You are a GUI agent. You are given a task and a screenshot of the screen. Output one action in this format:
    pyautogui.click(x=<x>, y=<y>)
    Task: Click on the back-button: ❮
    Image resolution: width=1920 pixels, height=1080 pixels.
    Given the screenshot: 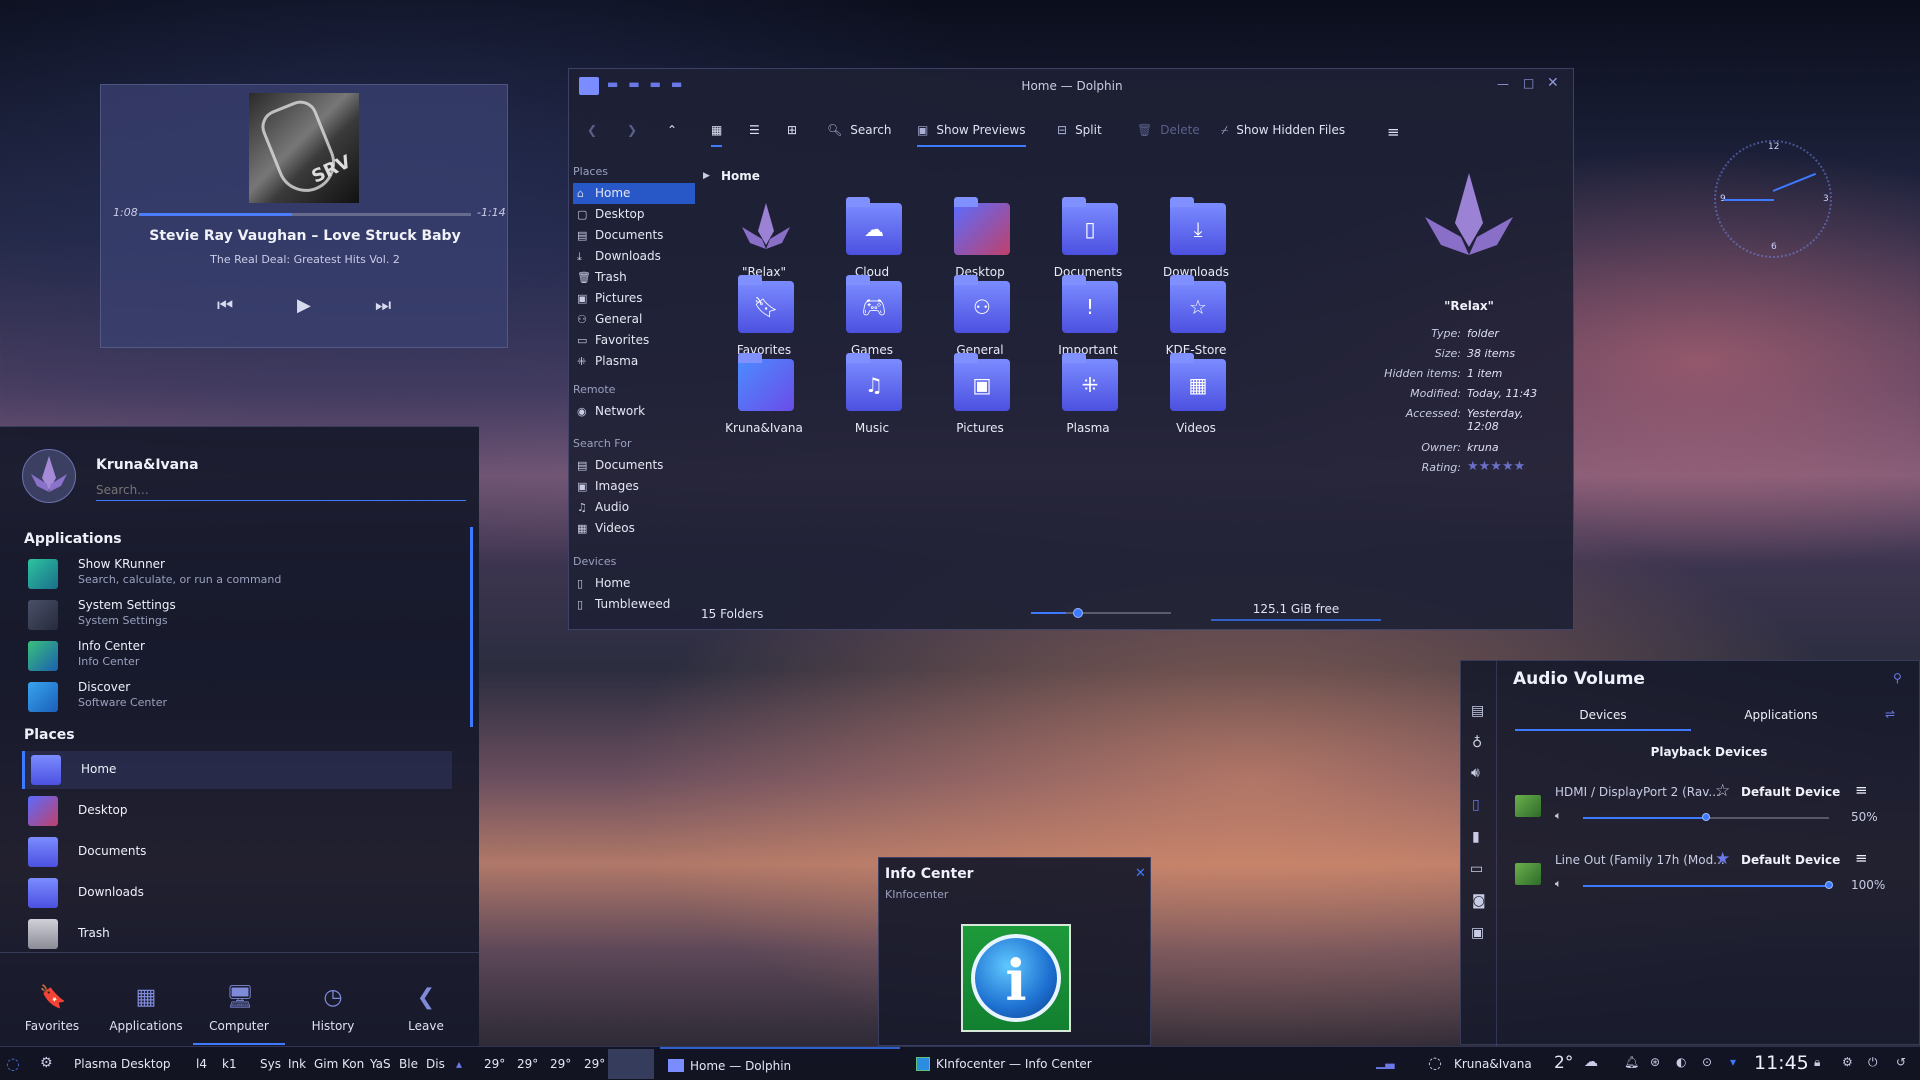 What is the action you would take?
    pyautogui.click(x=592, y=135)
    